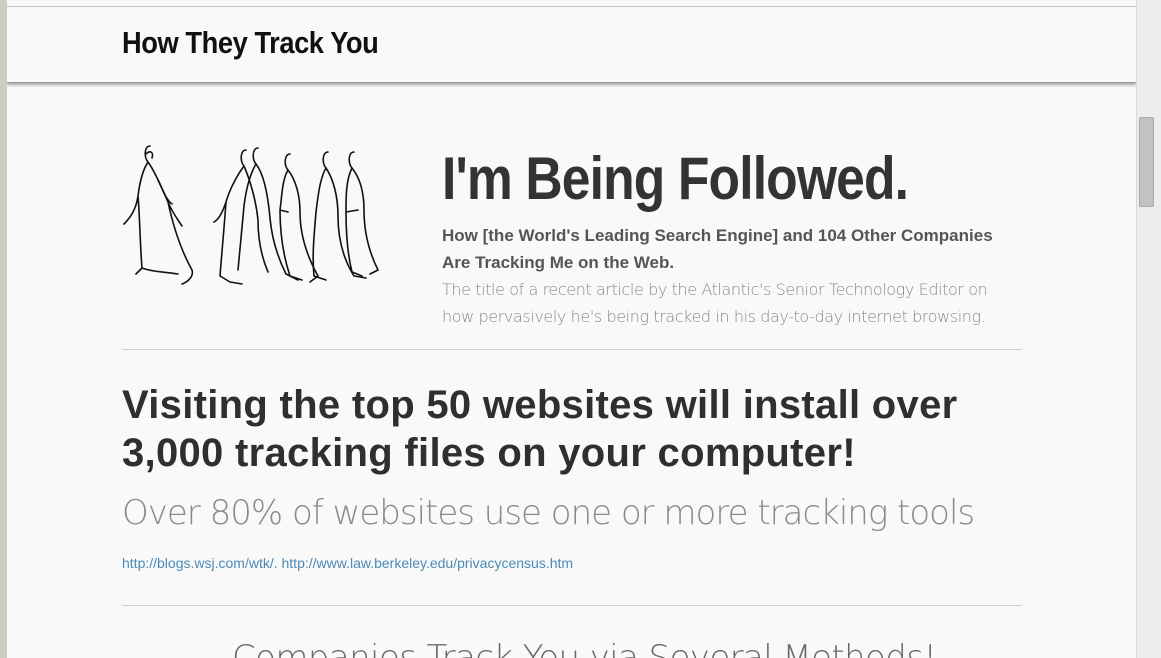 Image resolution: width=1161 pixels, height=658 pixels. What do you see at coordinates (251, 215) in the screenshot?
I see `walking-people-sketch-icon` at bounding box center [251, 215].